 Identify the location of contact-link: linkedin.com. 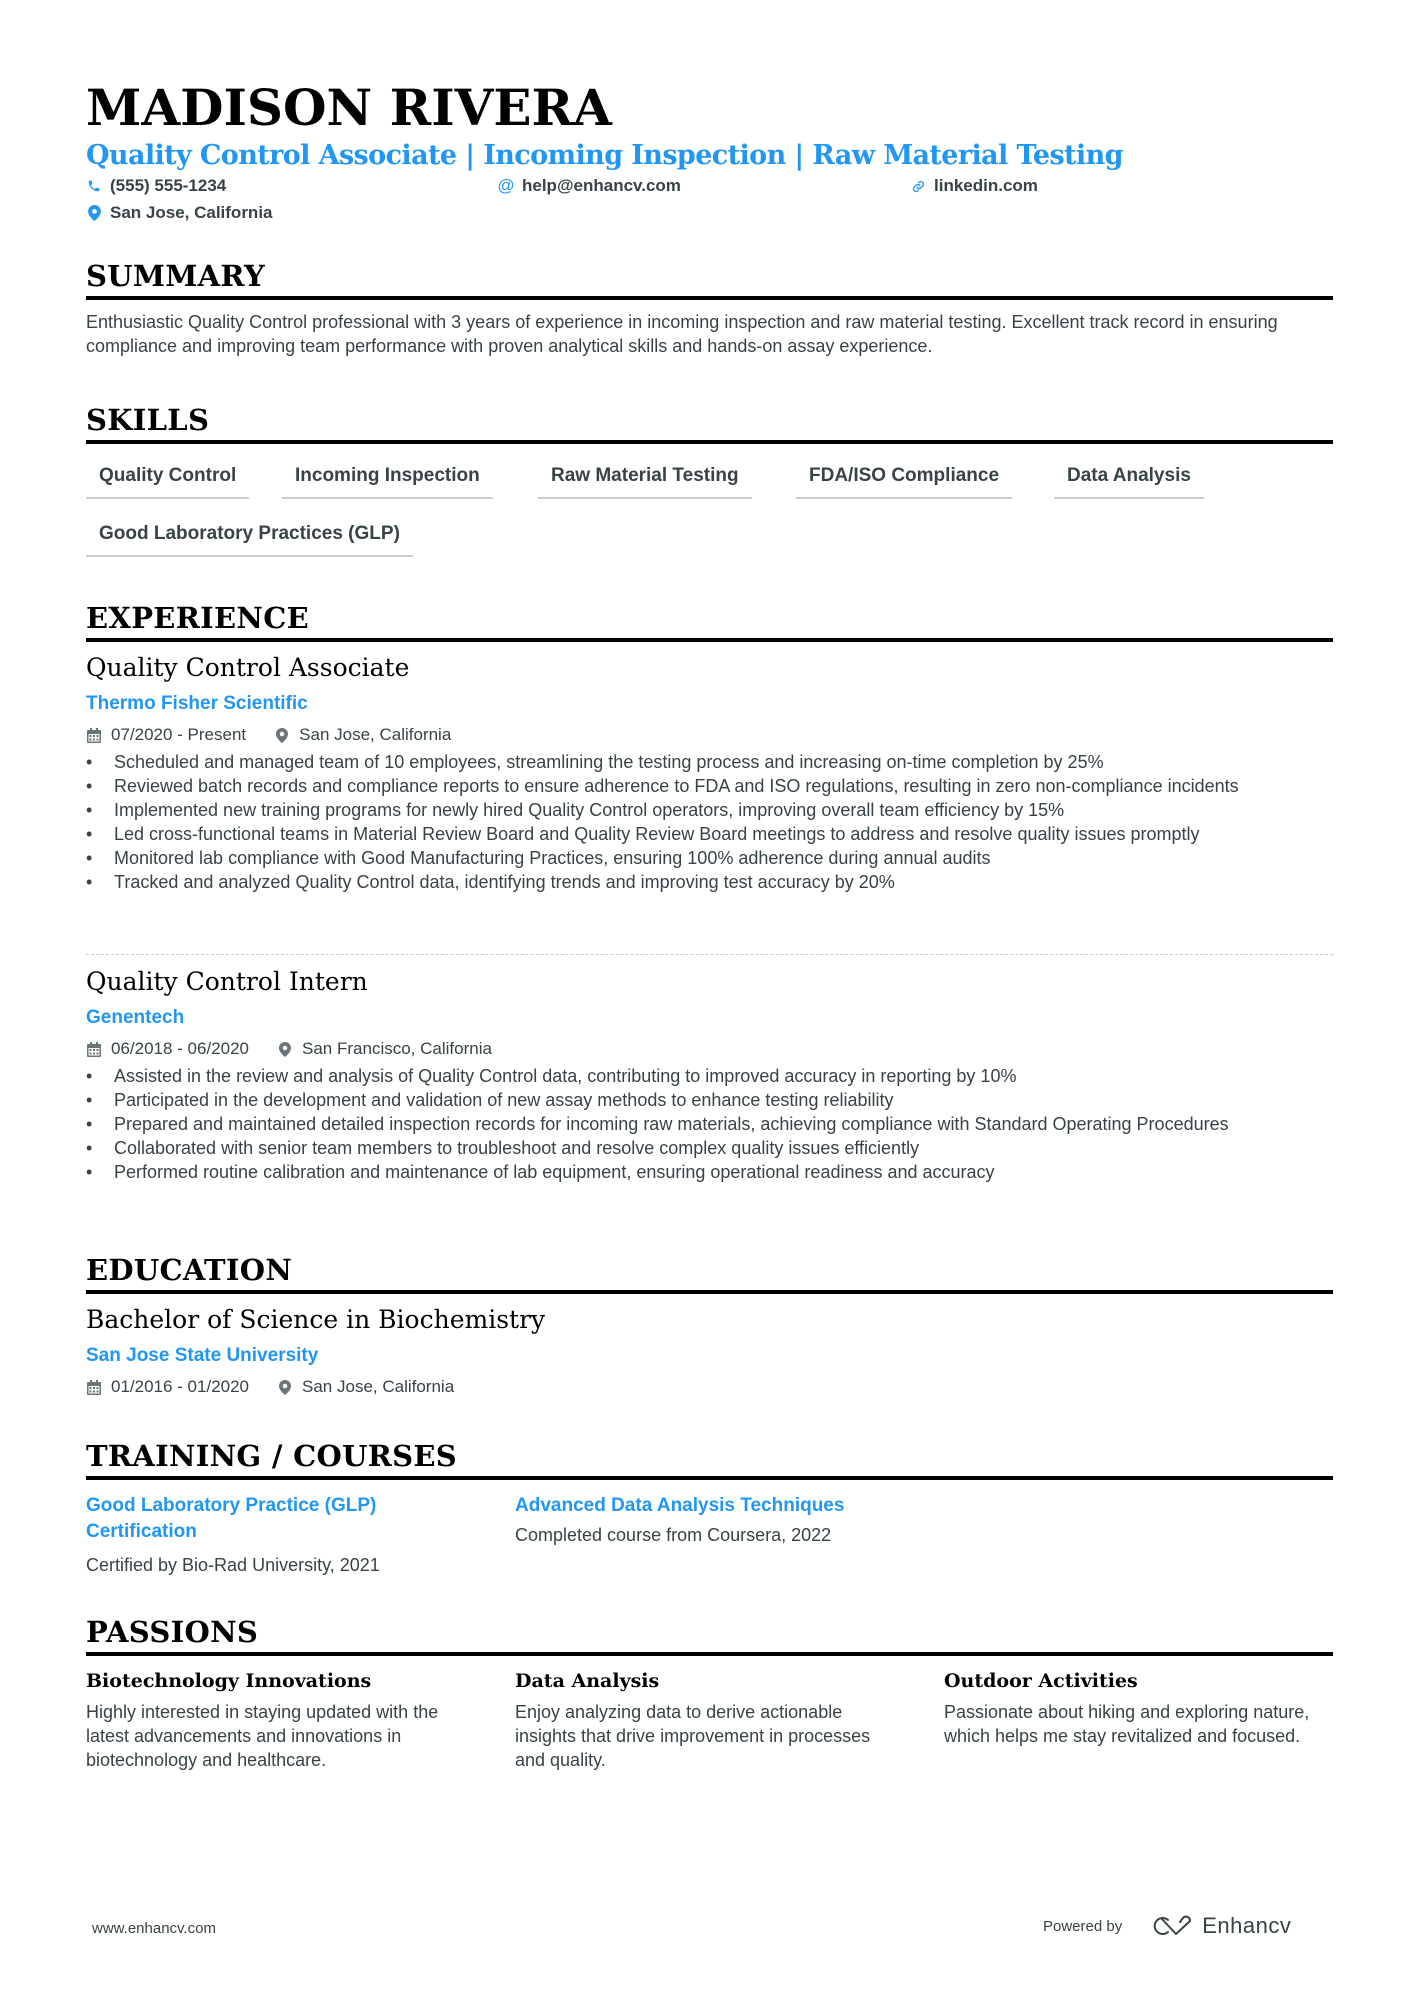
(974, 186).